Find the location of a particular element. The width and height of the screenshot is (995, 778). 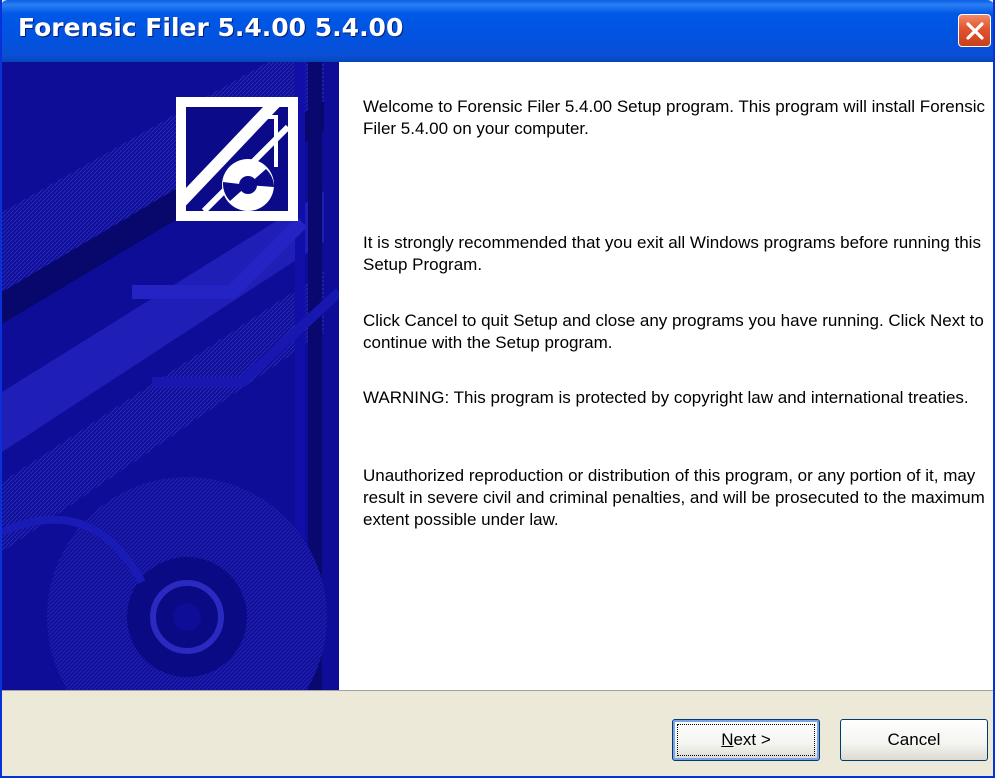

disc-logo-icon is located at coordinates (237, 159).